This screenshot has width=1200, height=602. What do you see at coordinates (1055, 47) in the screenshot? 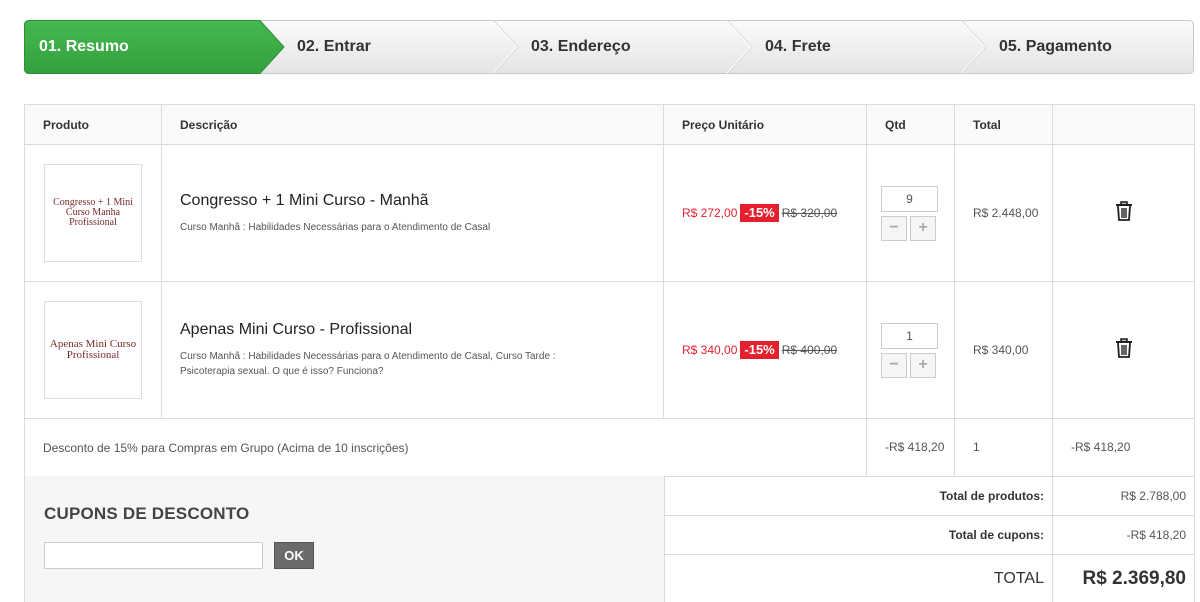
I see `step-pagamento: 05. Pagamento` at bounding box center [1055, 47].